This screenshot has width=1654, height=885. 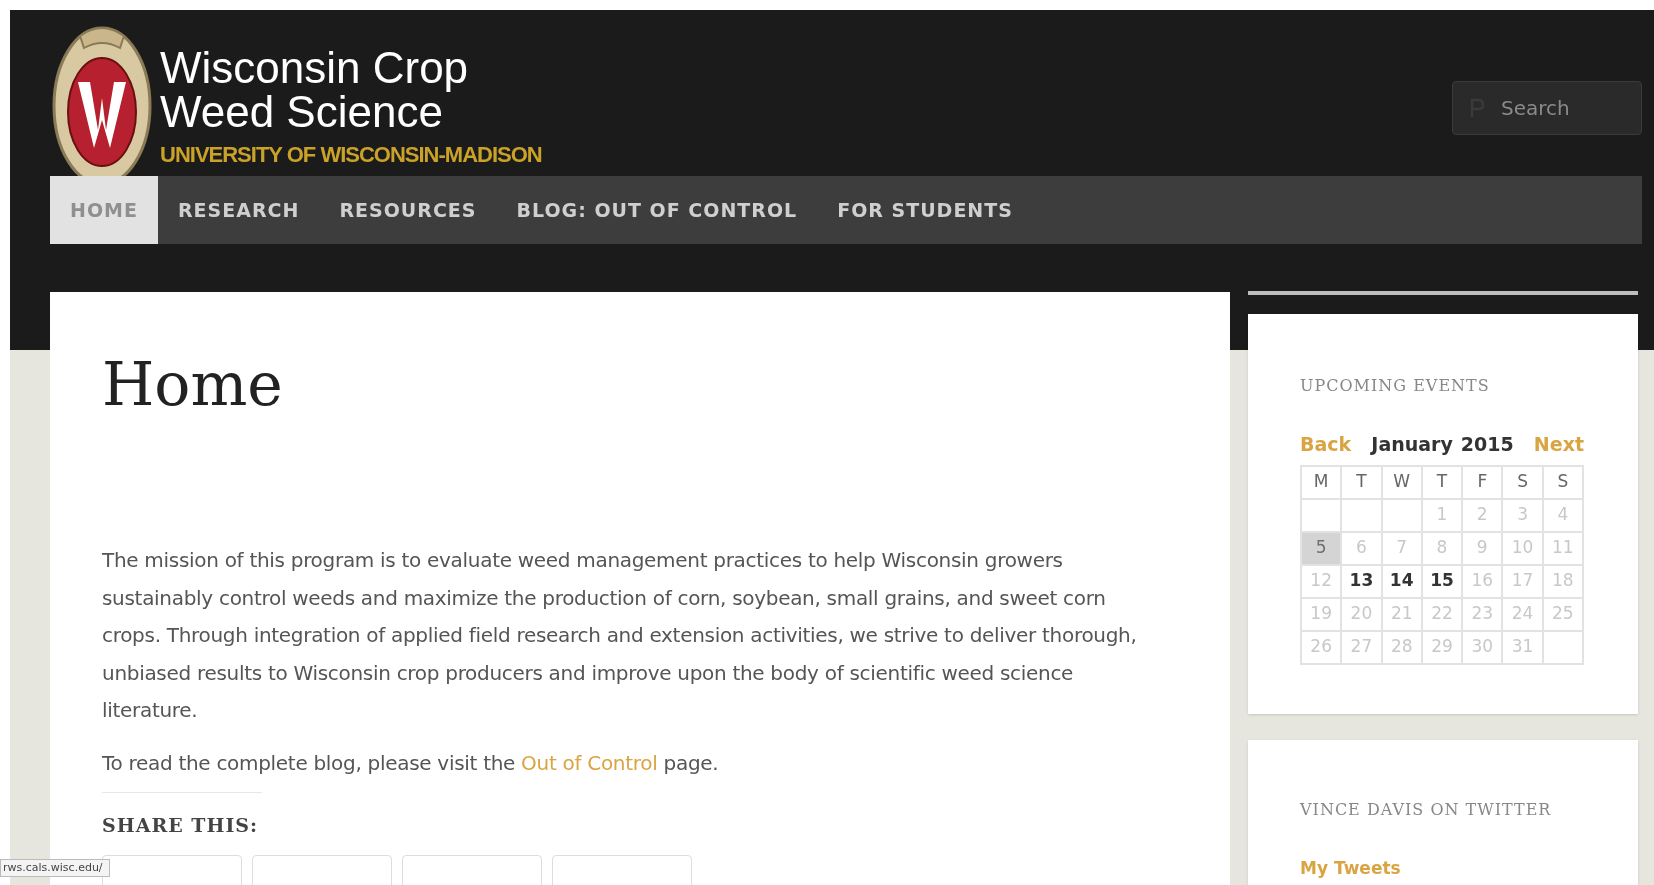 I want to click on widget-heading: UPCOMING EVENTS, so click(x=1395, y=386).